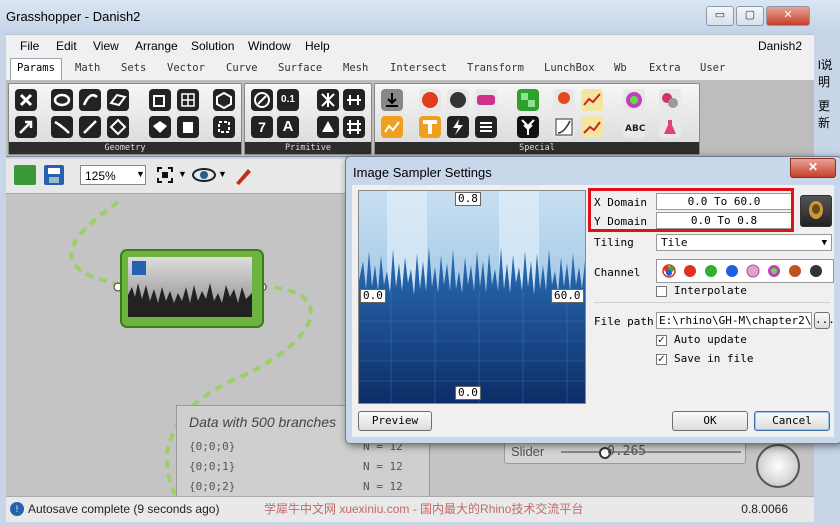 This screenshot has height=525, width=840. What do you see at coordinates (634, 127) in the screenshot?
I see `abc-icon: ABC` at bounding box center [634, 127].